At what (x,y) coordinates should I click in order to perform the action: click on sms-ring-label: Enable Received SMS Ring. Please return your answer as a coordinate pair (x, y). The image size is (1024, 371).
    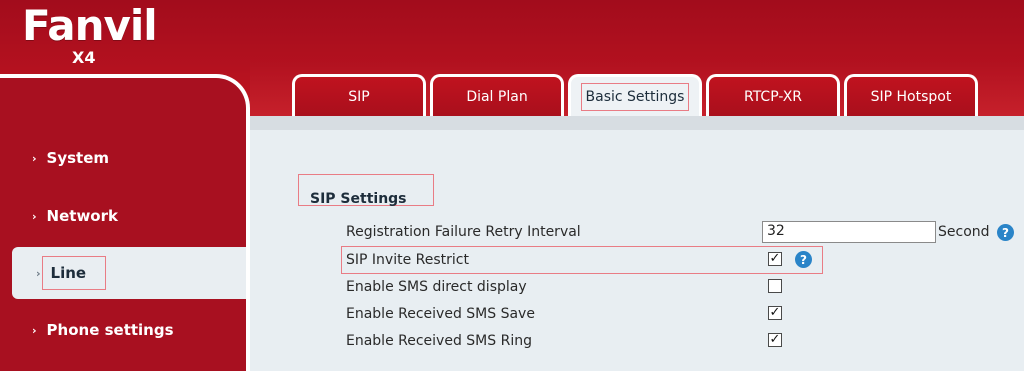
    Looking at the image, I should click on (439, 341).